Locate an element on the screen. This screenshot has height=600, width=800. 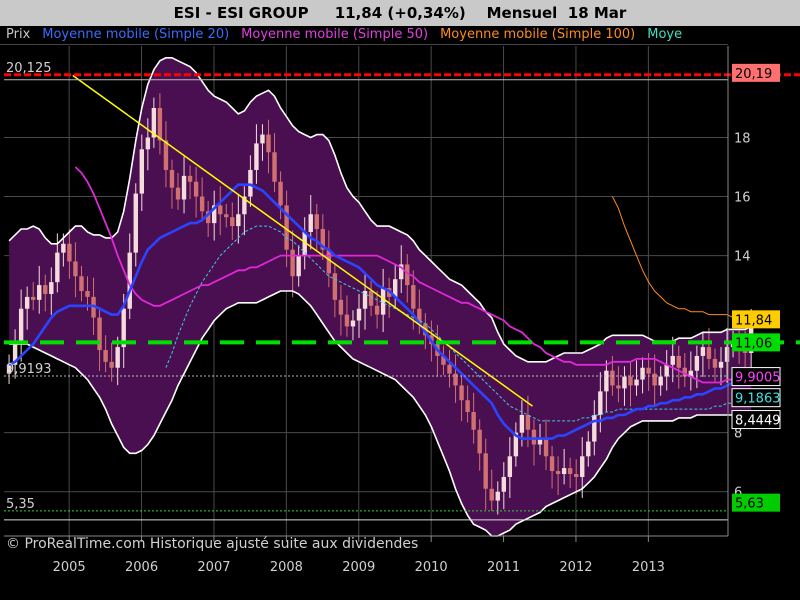
ref-label-0: 20,125 is located at coordinates (29, 68).